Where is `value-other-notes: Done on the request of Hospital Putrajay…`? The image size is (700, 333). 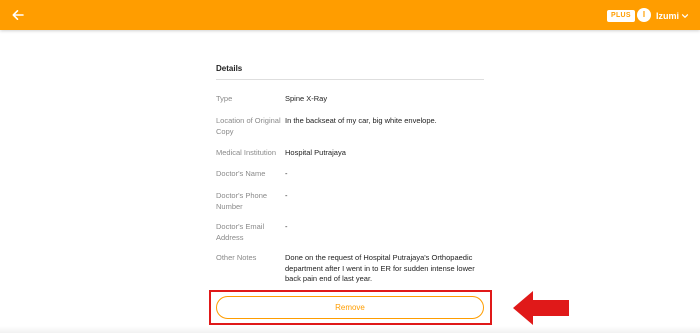 value-other-notes: Done on the request of Hospital Putrajay… is located at coordinates (380, 268).